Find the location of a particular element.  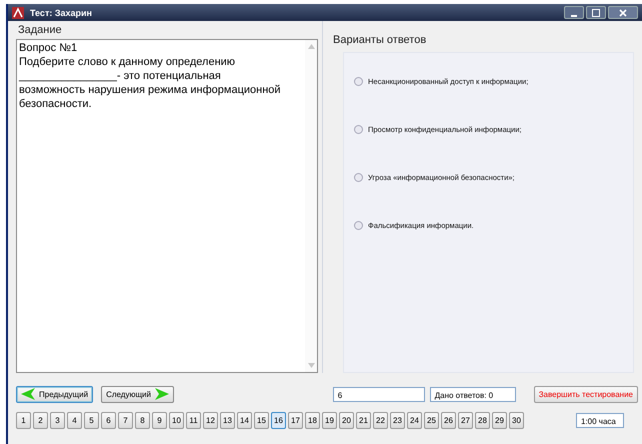

question-number-button: 27 is located at coordinates (465, 420).